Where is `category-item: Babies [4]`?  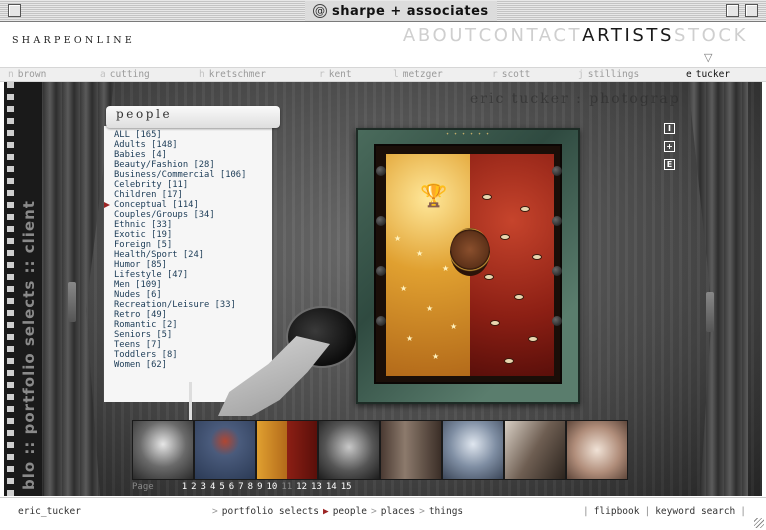 category-item: Babies [4] is located at coordinates (180, 155).